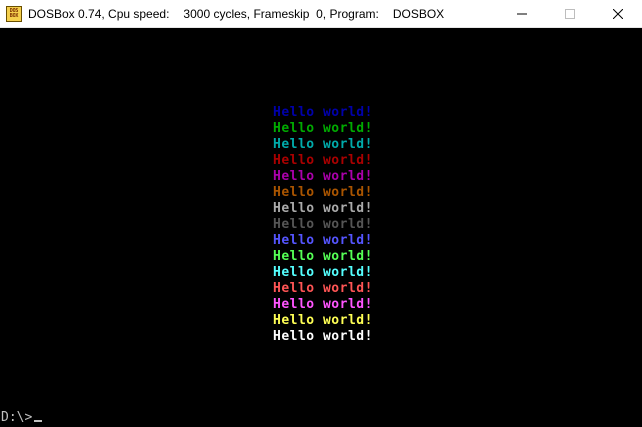  I want to click on minimize-icon, so click(522, 14).